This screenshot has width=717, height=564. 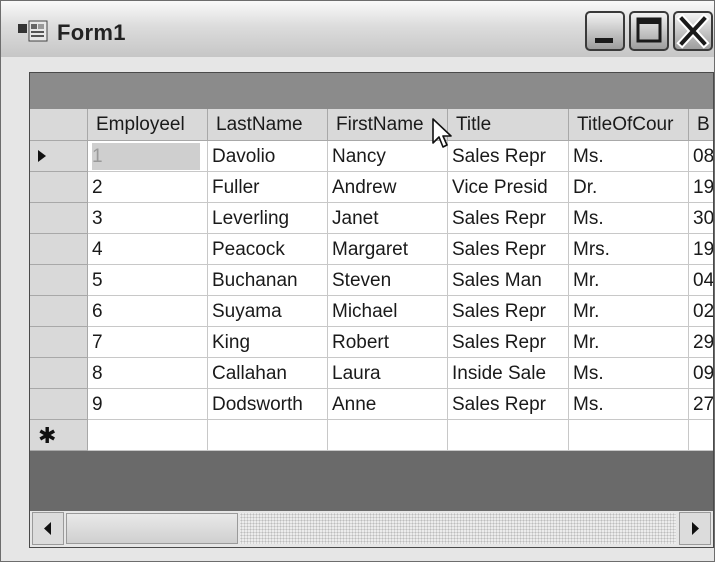 What do you see at coordinates (701, 218) in the screenshot?
I see `table-cell: 30` at bounding box center [701, 218].